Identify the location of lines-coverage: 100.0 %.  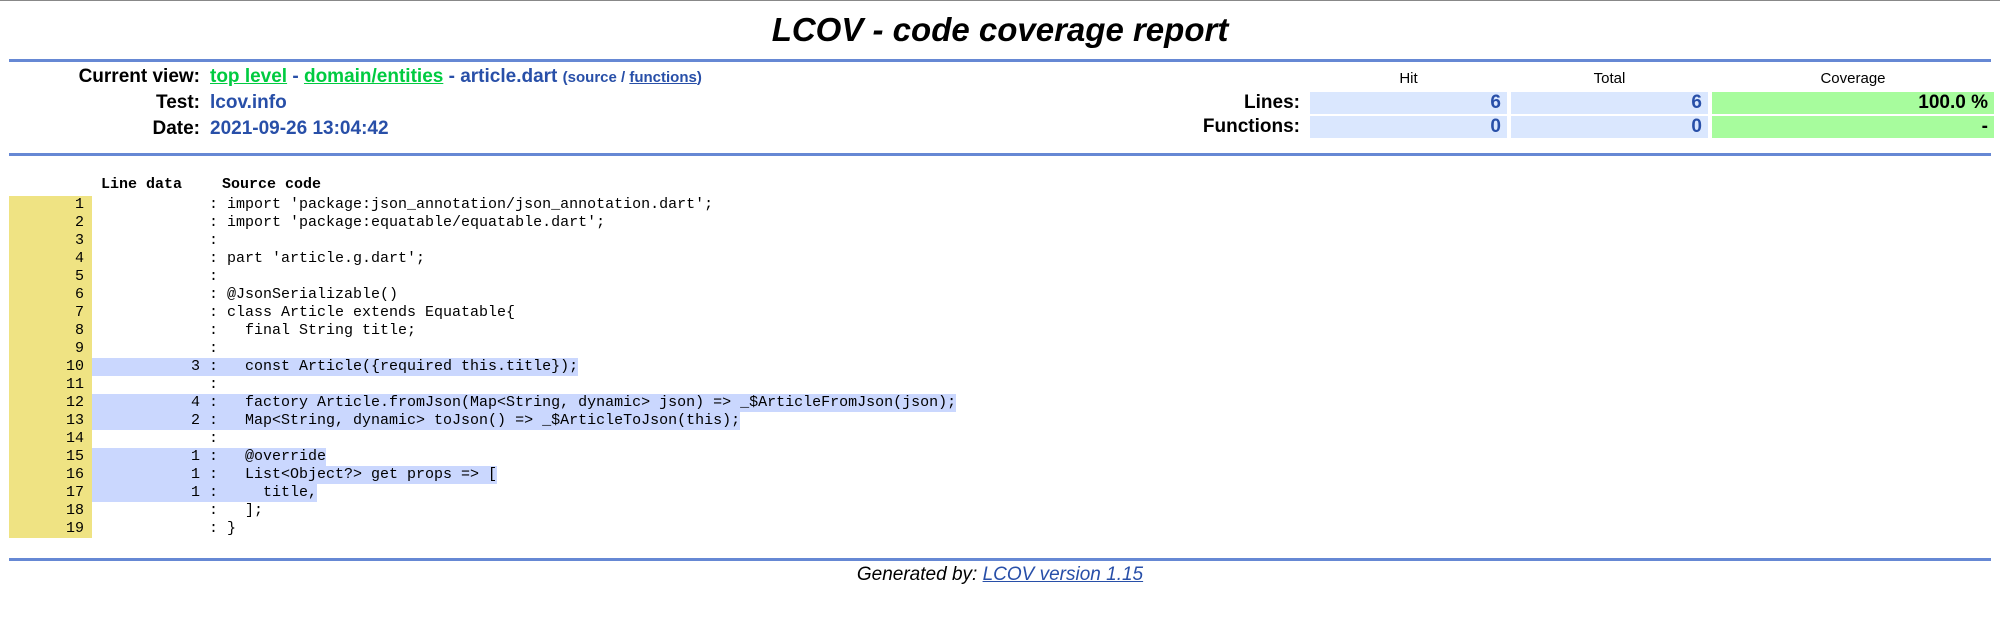
(1853, 103).